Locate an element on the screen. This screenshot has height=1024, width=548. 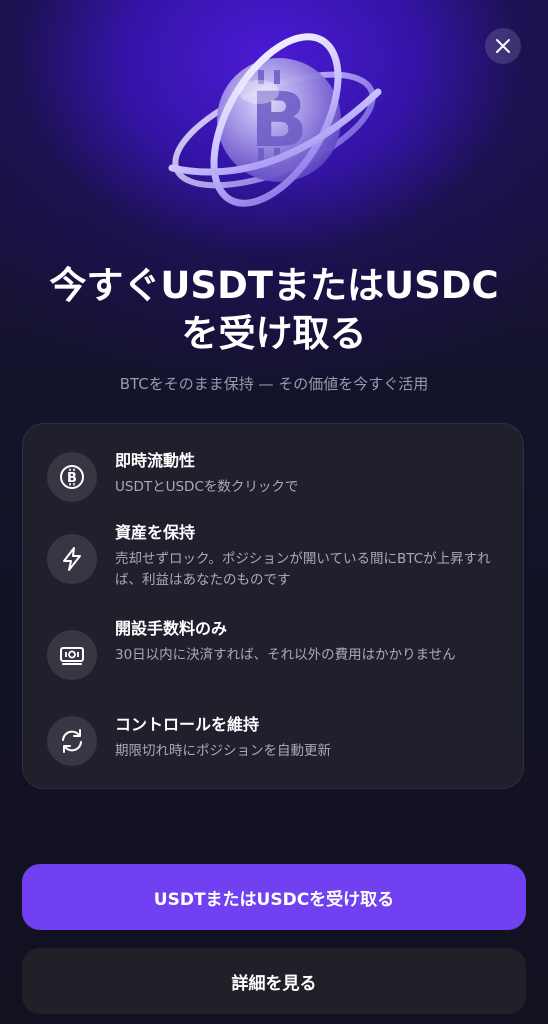
title-line-2: を受け取る is located at coordinates (274, 333).